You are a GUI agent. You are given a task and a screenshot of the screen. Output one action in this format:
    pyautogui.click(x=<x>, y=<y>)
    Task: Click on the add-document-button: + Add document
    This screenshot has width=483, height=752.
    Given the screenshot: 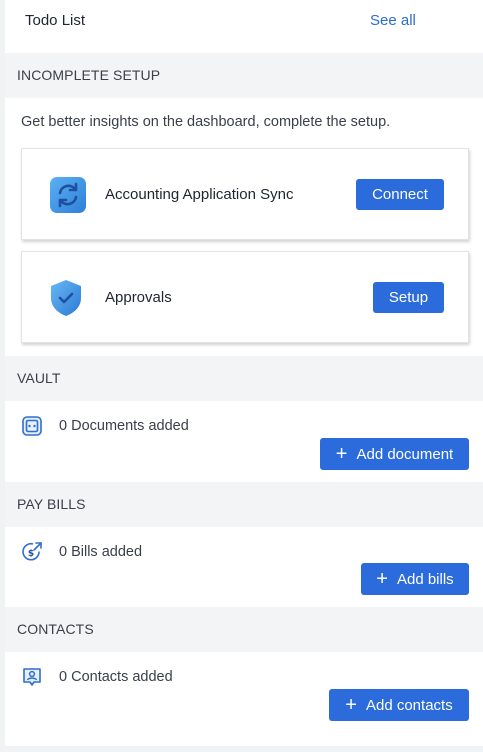 What is the action you would take?
    pyautogui.click(x=394, y=454)
    